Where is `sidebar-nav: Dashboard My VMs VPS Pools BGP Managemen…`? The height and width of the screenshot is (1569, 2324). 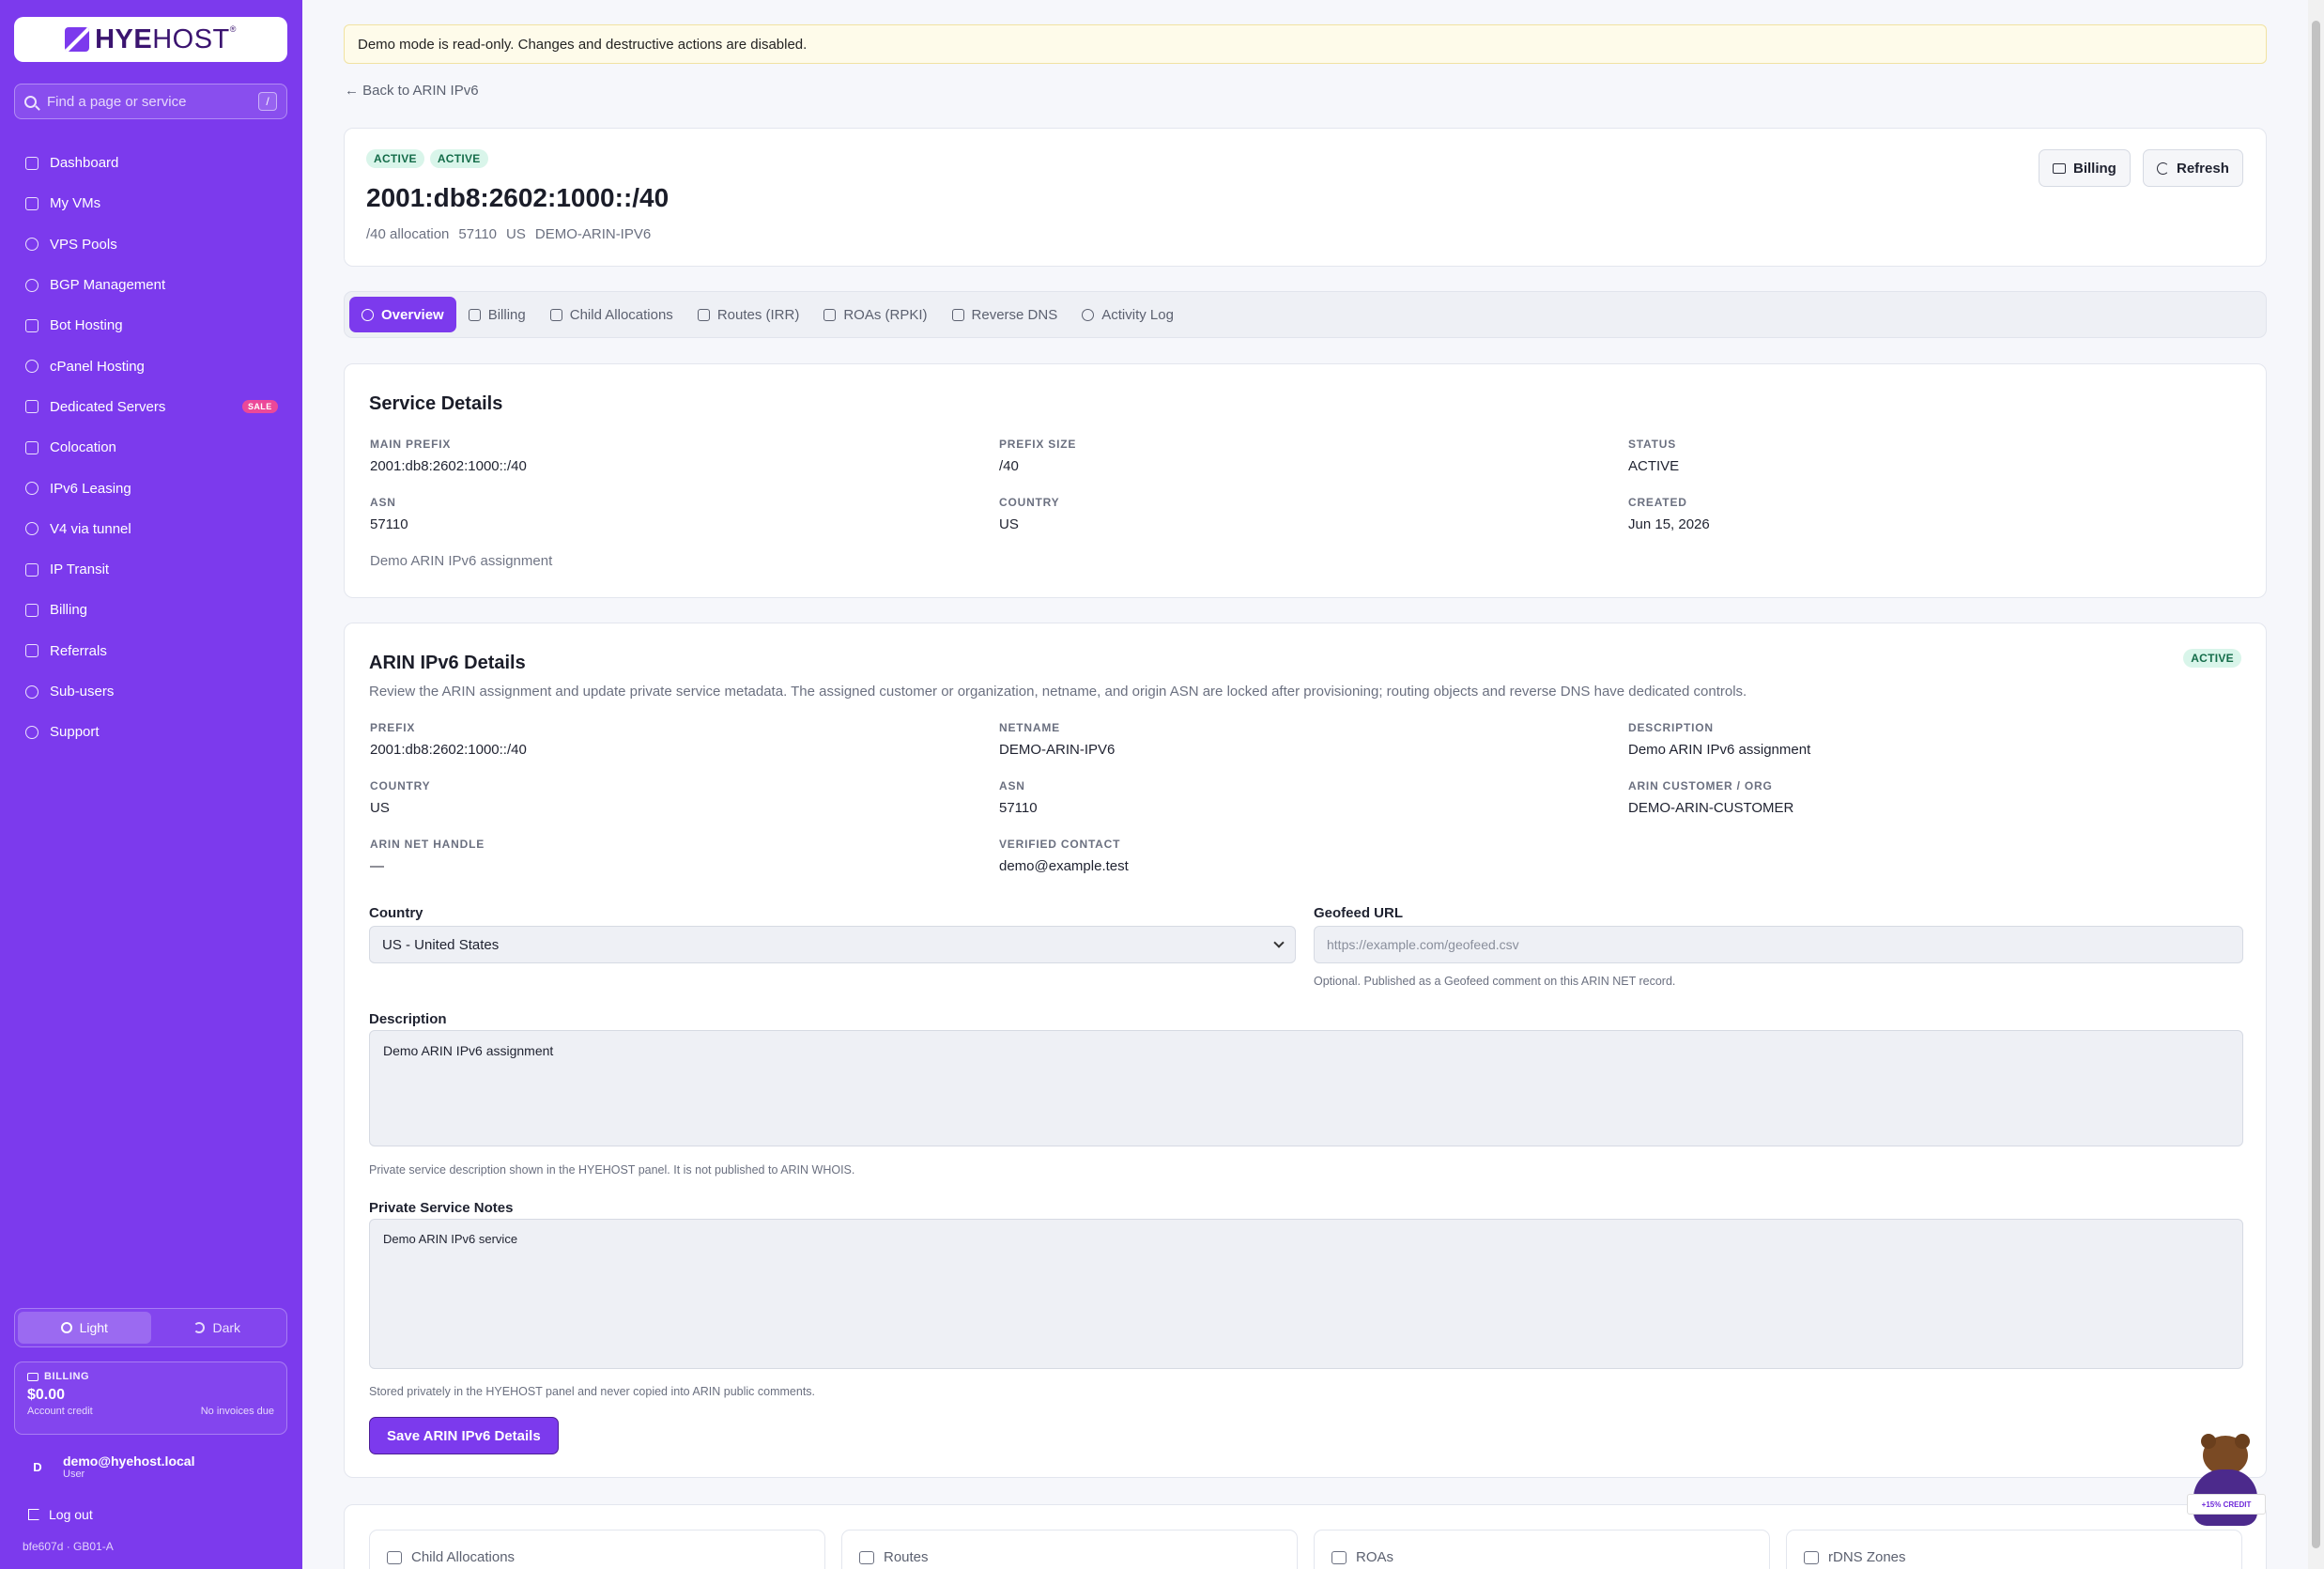 sidebar-nav: Dashboard My VMs VPS Pools BGP Managemen… is located at coordinates (150, 447).